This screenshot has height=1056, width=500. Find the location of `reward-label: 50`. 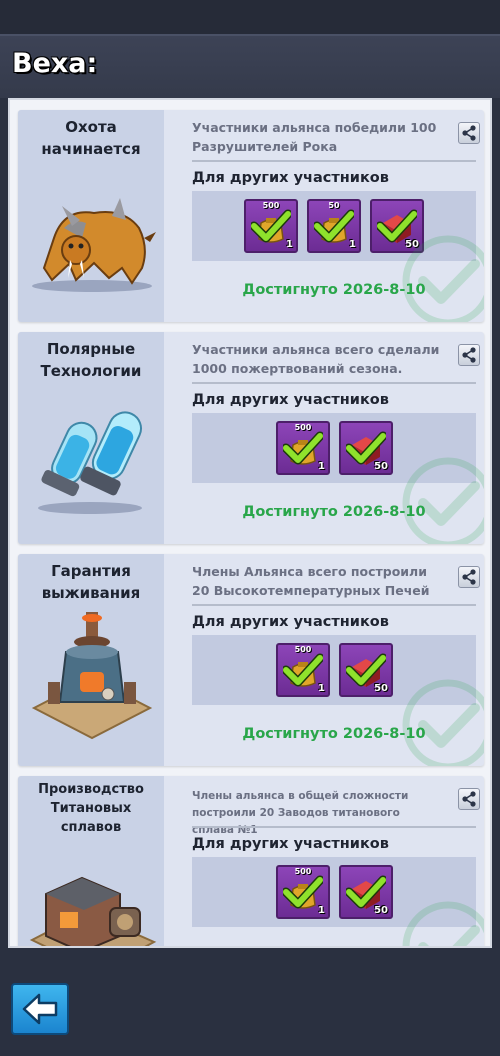

reward-label: 50 is located at coordinates (334, 205).